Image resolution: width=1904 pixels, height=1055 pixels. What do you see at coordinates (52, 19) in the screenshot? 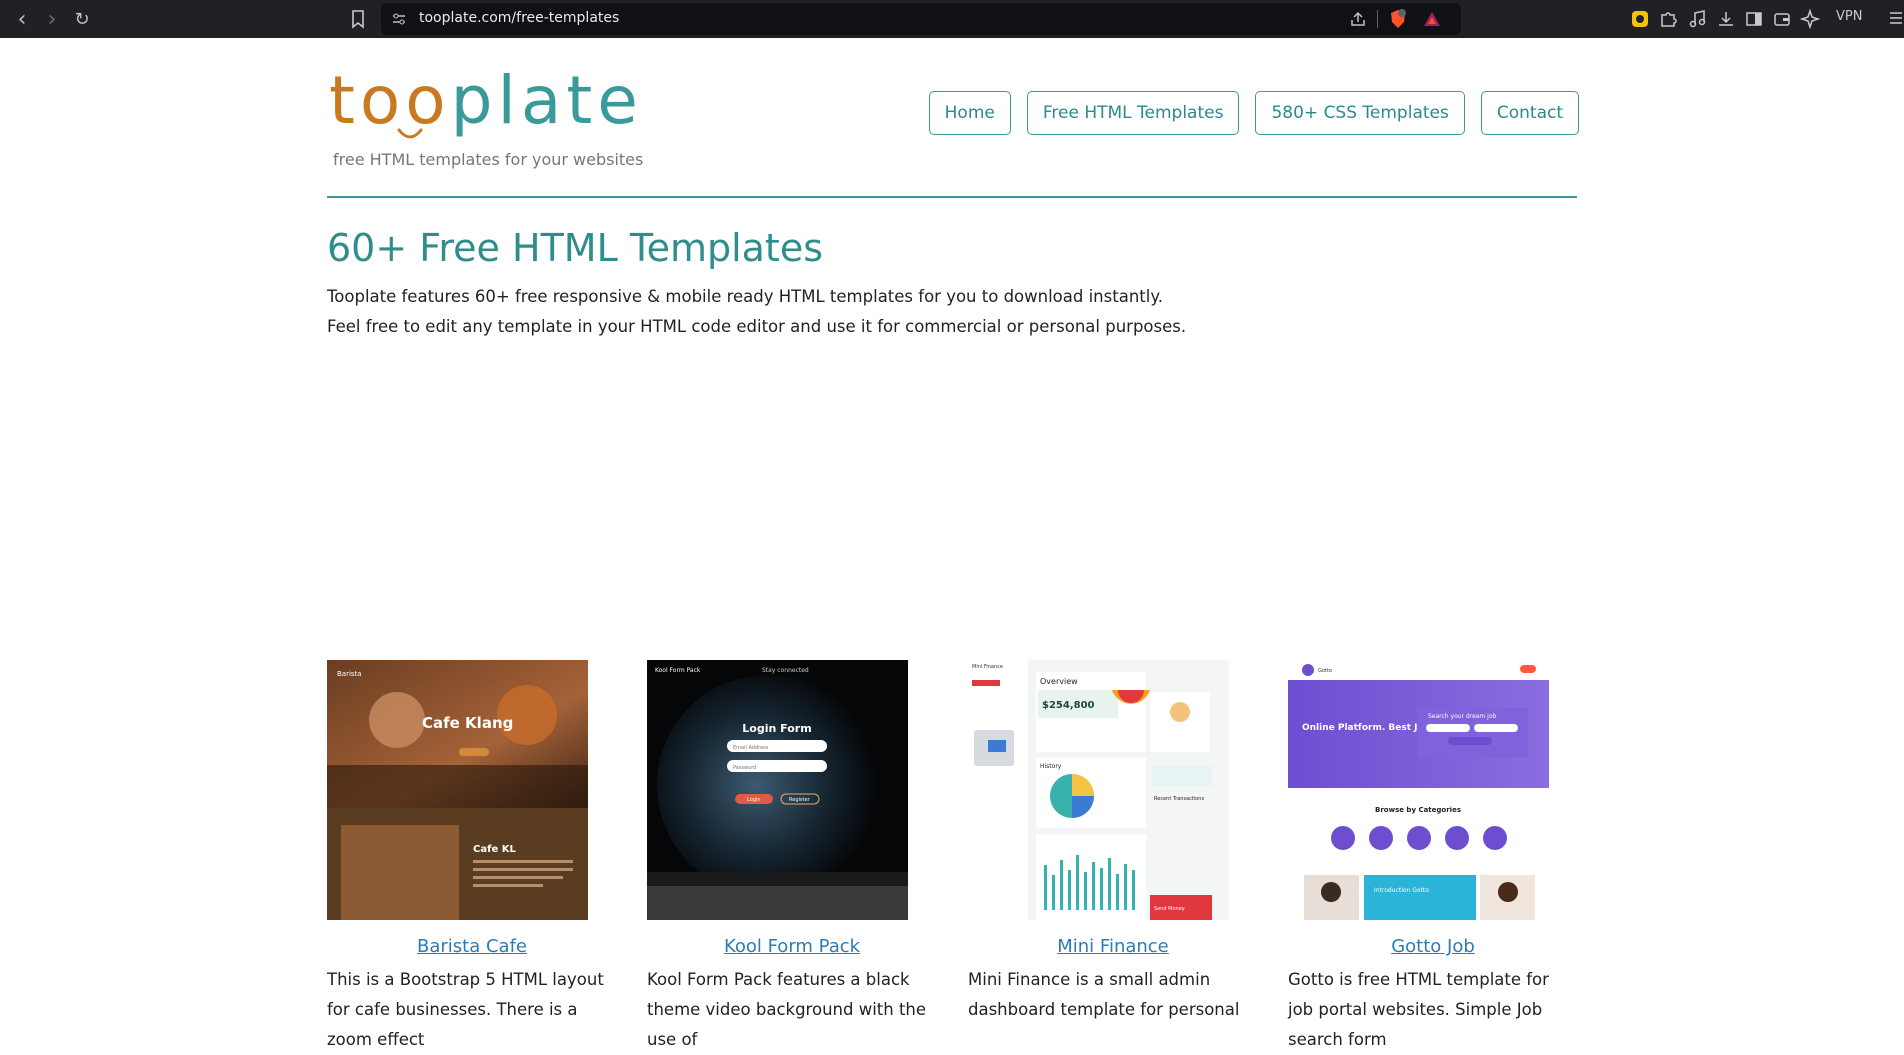
I see `forward-icon: ›` at bounding box center [52, 19].